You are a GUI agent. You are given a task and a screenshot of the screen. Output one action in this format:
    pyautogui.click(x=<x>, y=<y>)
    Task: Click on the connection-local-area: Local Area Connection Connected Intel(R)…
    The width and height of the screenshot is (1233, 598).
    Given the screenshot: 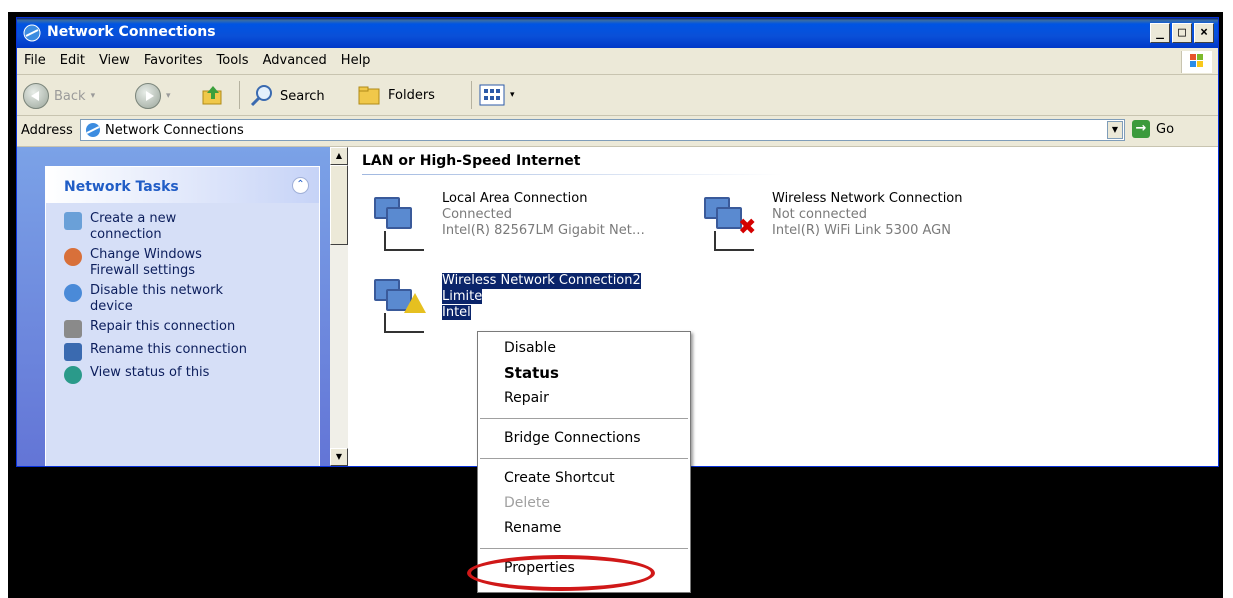 What is the action you would take?
    pyautogui.click(x=507, y=222)
    